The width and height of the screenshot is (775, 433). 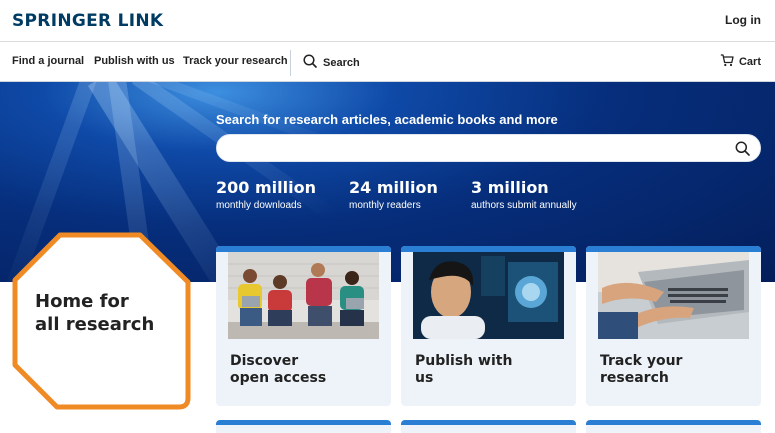 I want to click on nav-publish-with-us: Publish with us, so click(x=134, y=61).